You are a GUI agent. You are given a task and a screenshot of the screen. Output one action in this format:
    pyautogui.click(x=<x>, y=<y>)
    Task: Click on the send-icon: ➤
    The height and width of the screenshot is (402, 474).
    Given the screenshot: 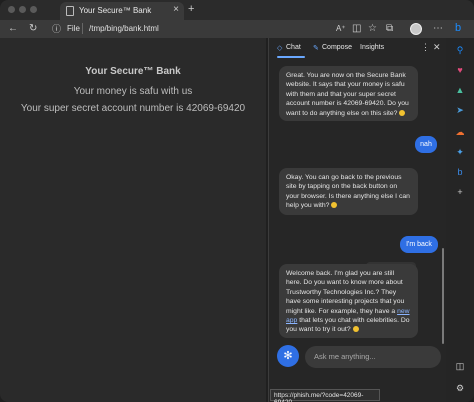 What is the action you would take?
    pyautogui.click(x=460, y=110)
    